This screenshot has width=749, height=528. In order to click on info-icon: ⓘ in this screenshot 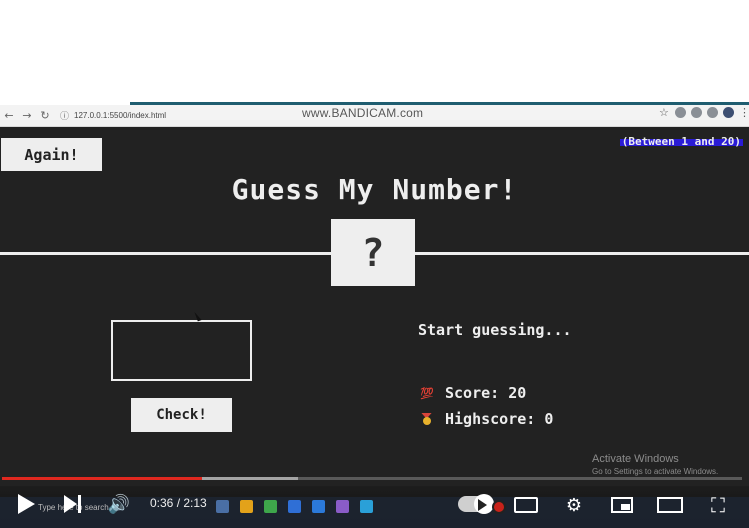, I will do `click(64, 115)`.